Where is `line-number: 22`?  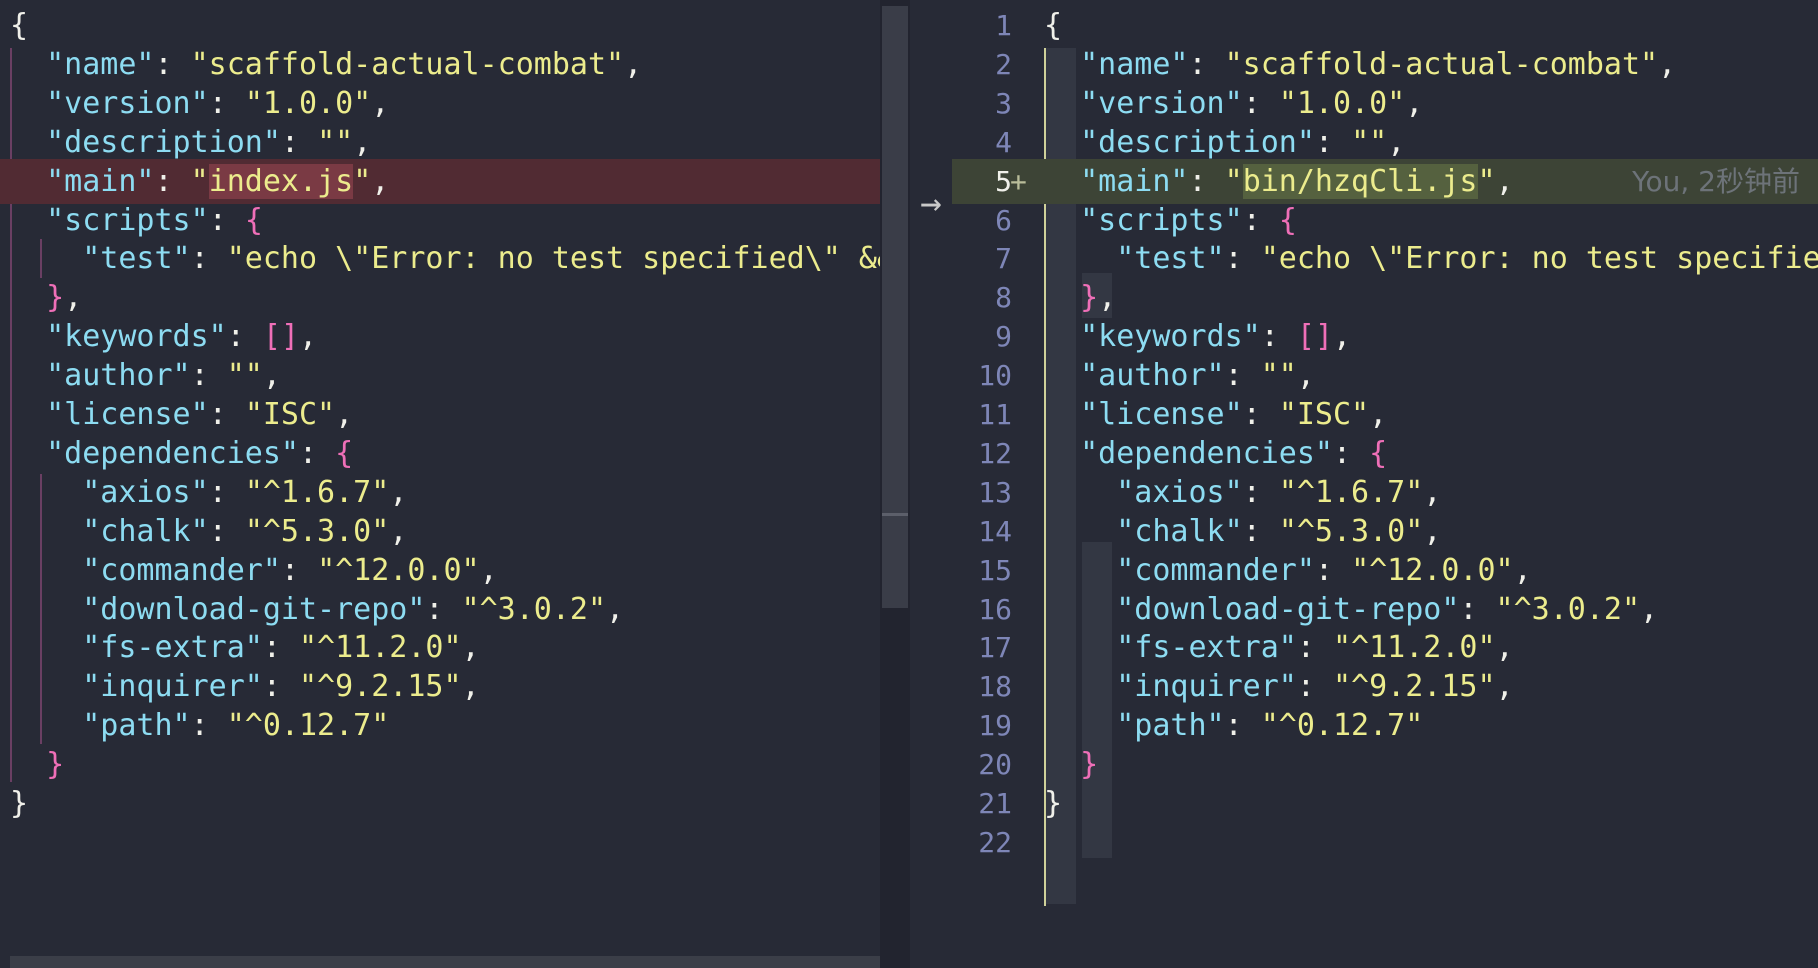 line-number: 22 is located at coordinates (995, 842).